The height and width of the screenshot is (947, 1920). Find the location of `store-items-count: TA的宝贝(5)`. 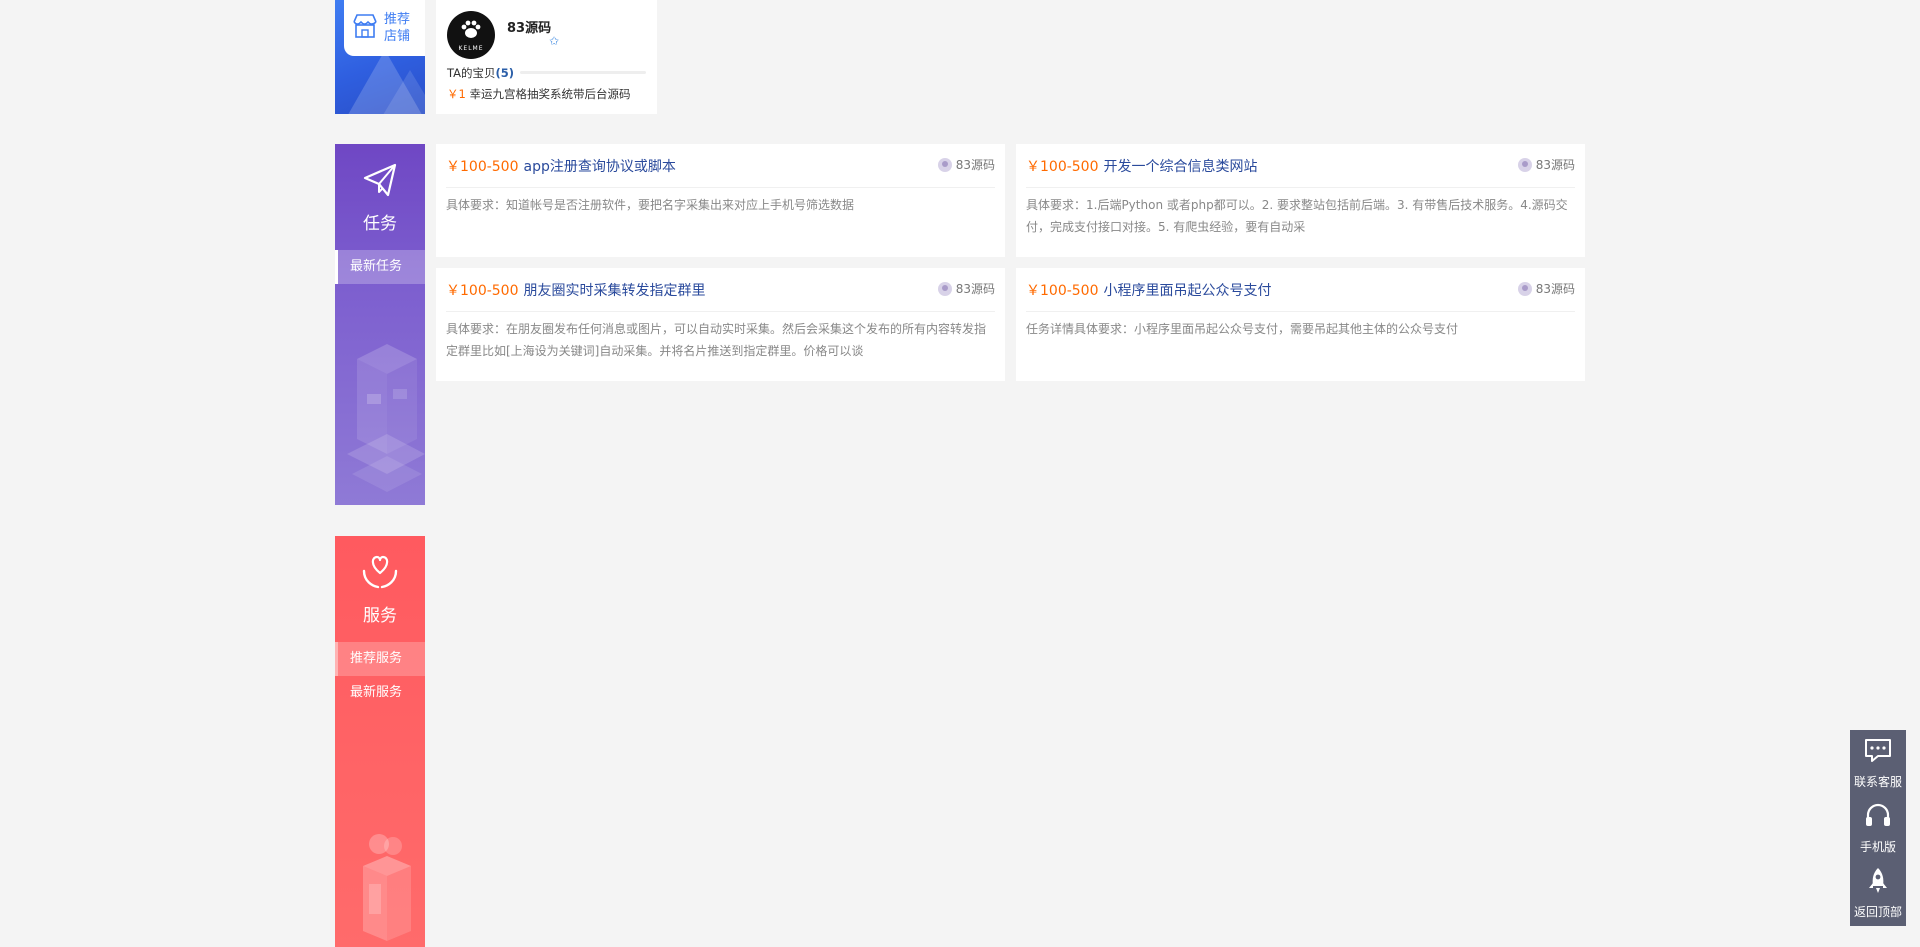

store-items-count: TA的宝贝(5) is located at coordinates (480, 73).